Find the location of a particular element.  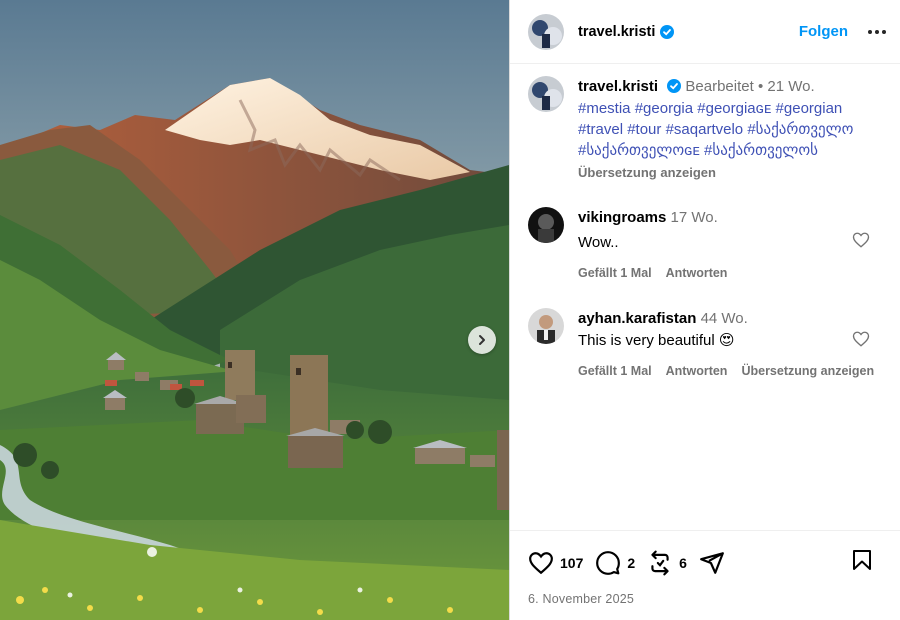

hashtag-link: #georgian is located at coordinates (809, 108).